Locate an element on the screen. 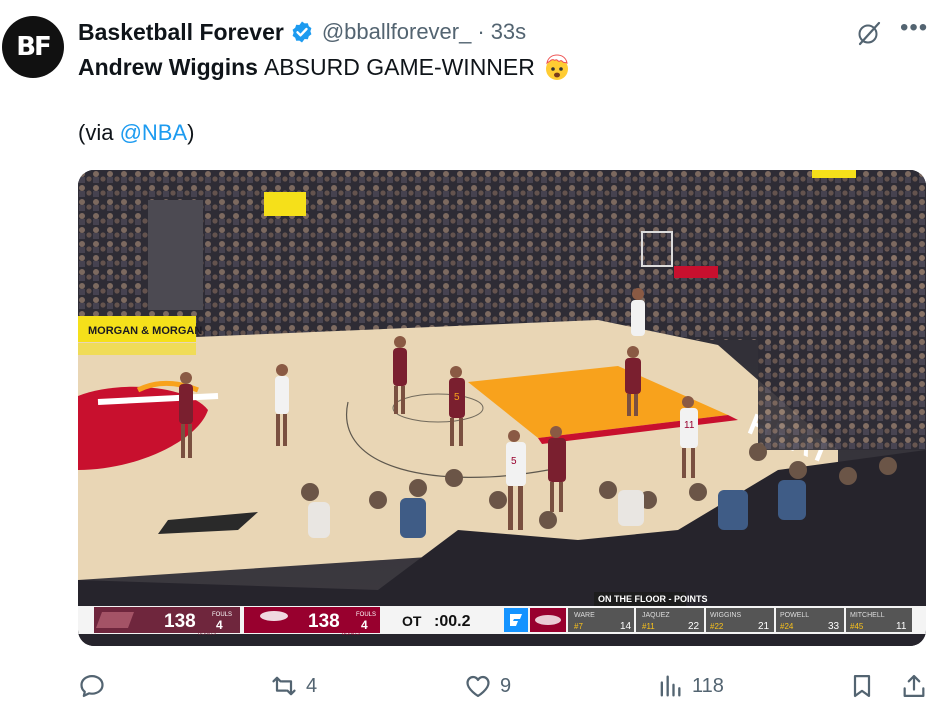  svg-text: #24 is located at coordinates (787, 626).